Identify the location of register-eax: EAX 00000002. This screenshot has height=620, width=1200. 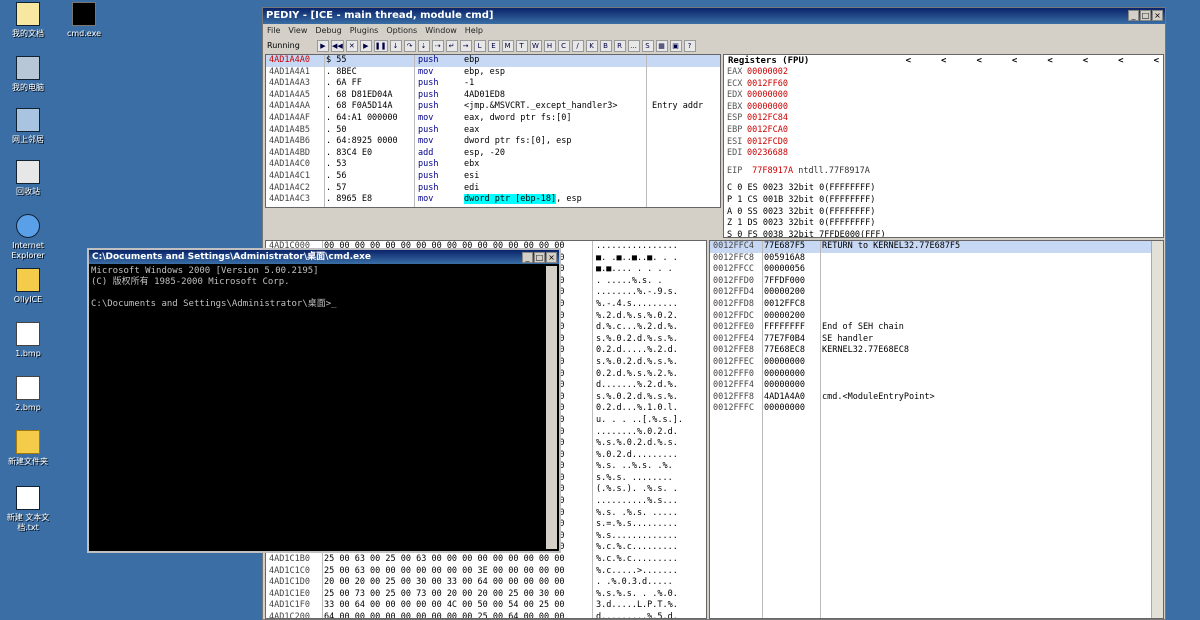
(943, 73).